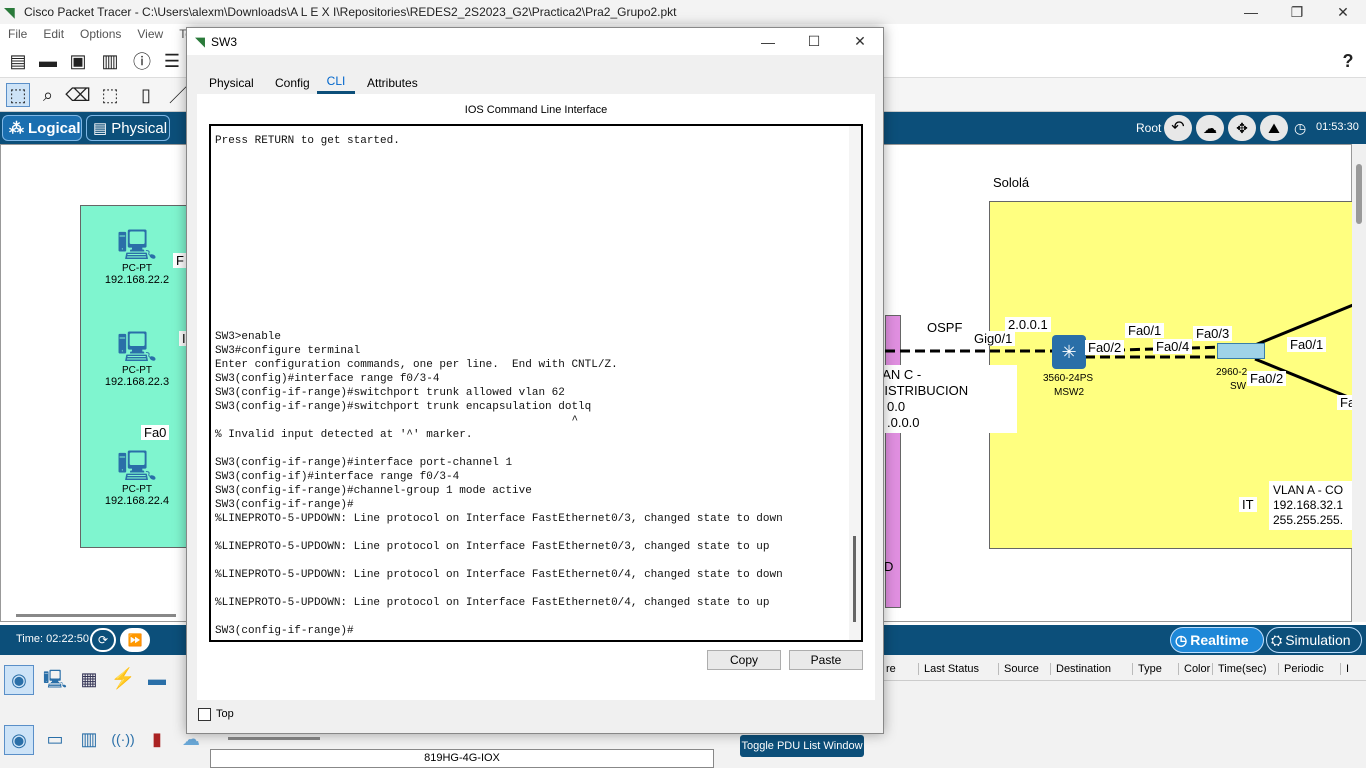 The width and height of the screenshot is (1366, 768). I want to click on selected-device-model: 819HG-4G-IOX, so click(462, 758).